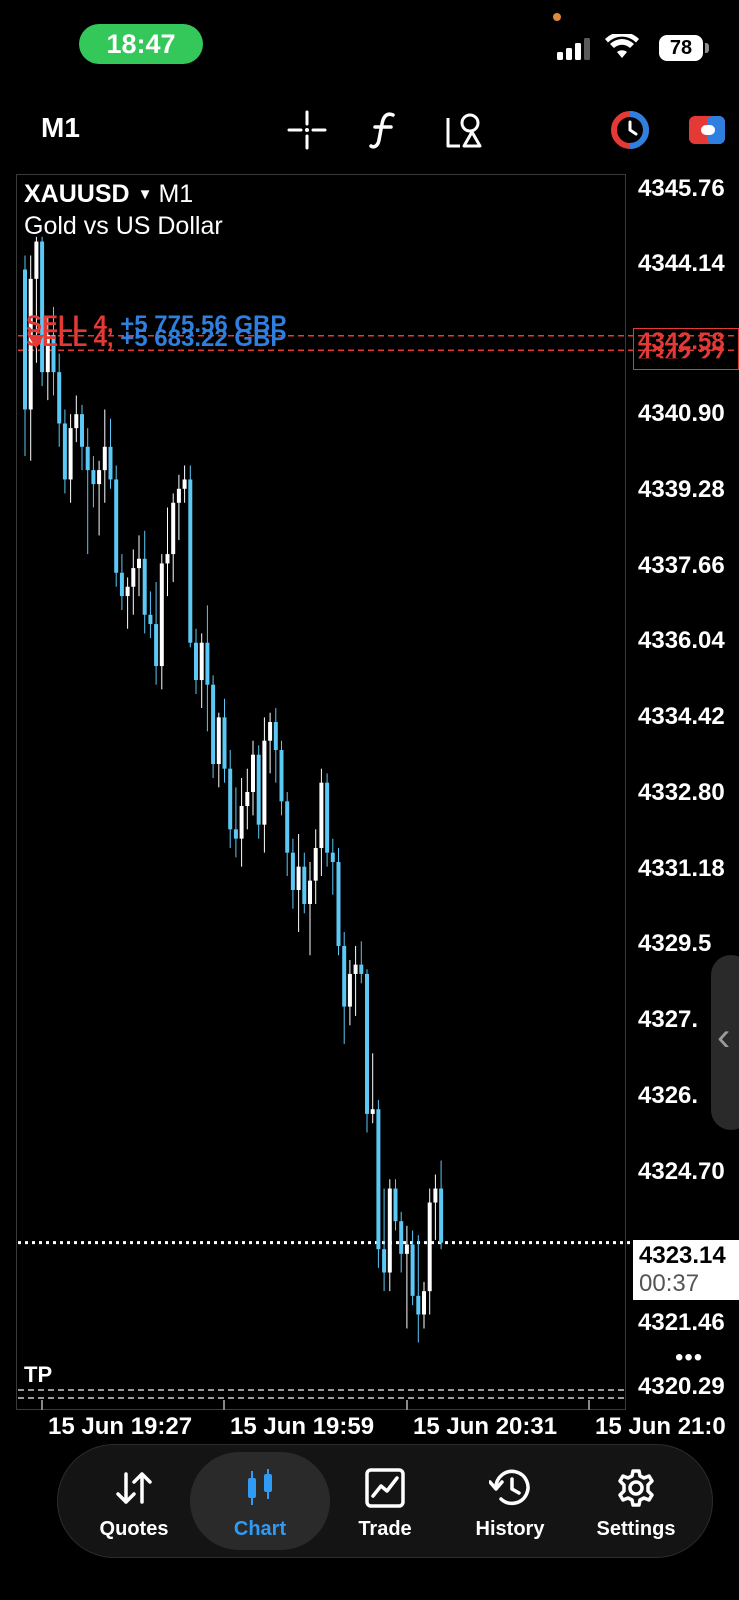  I want to click on history-icon, so click(510, 1488).